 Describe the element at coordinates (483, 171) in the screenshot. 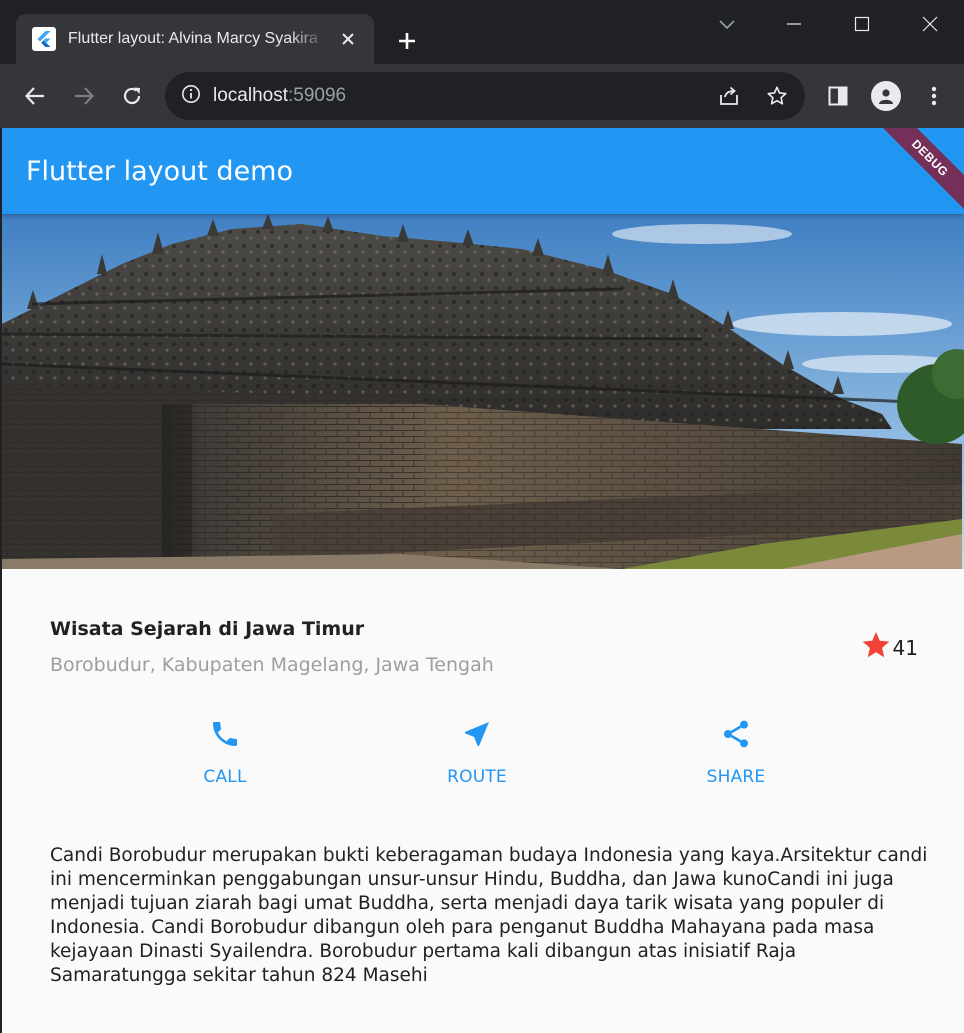

I see `app-bar: Flutter layout demo` at that location.